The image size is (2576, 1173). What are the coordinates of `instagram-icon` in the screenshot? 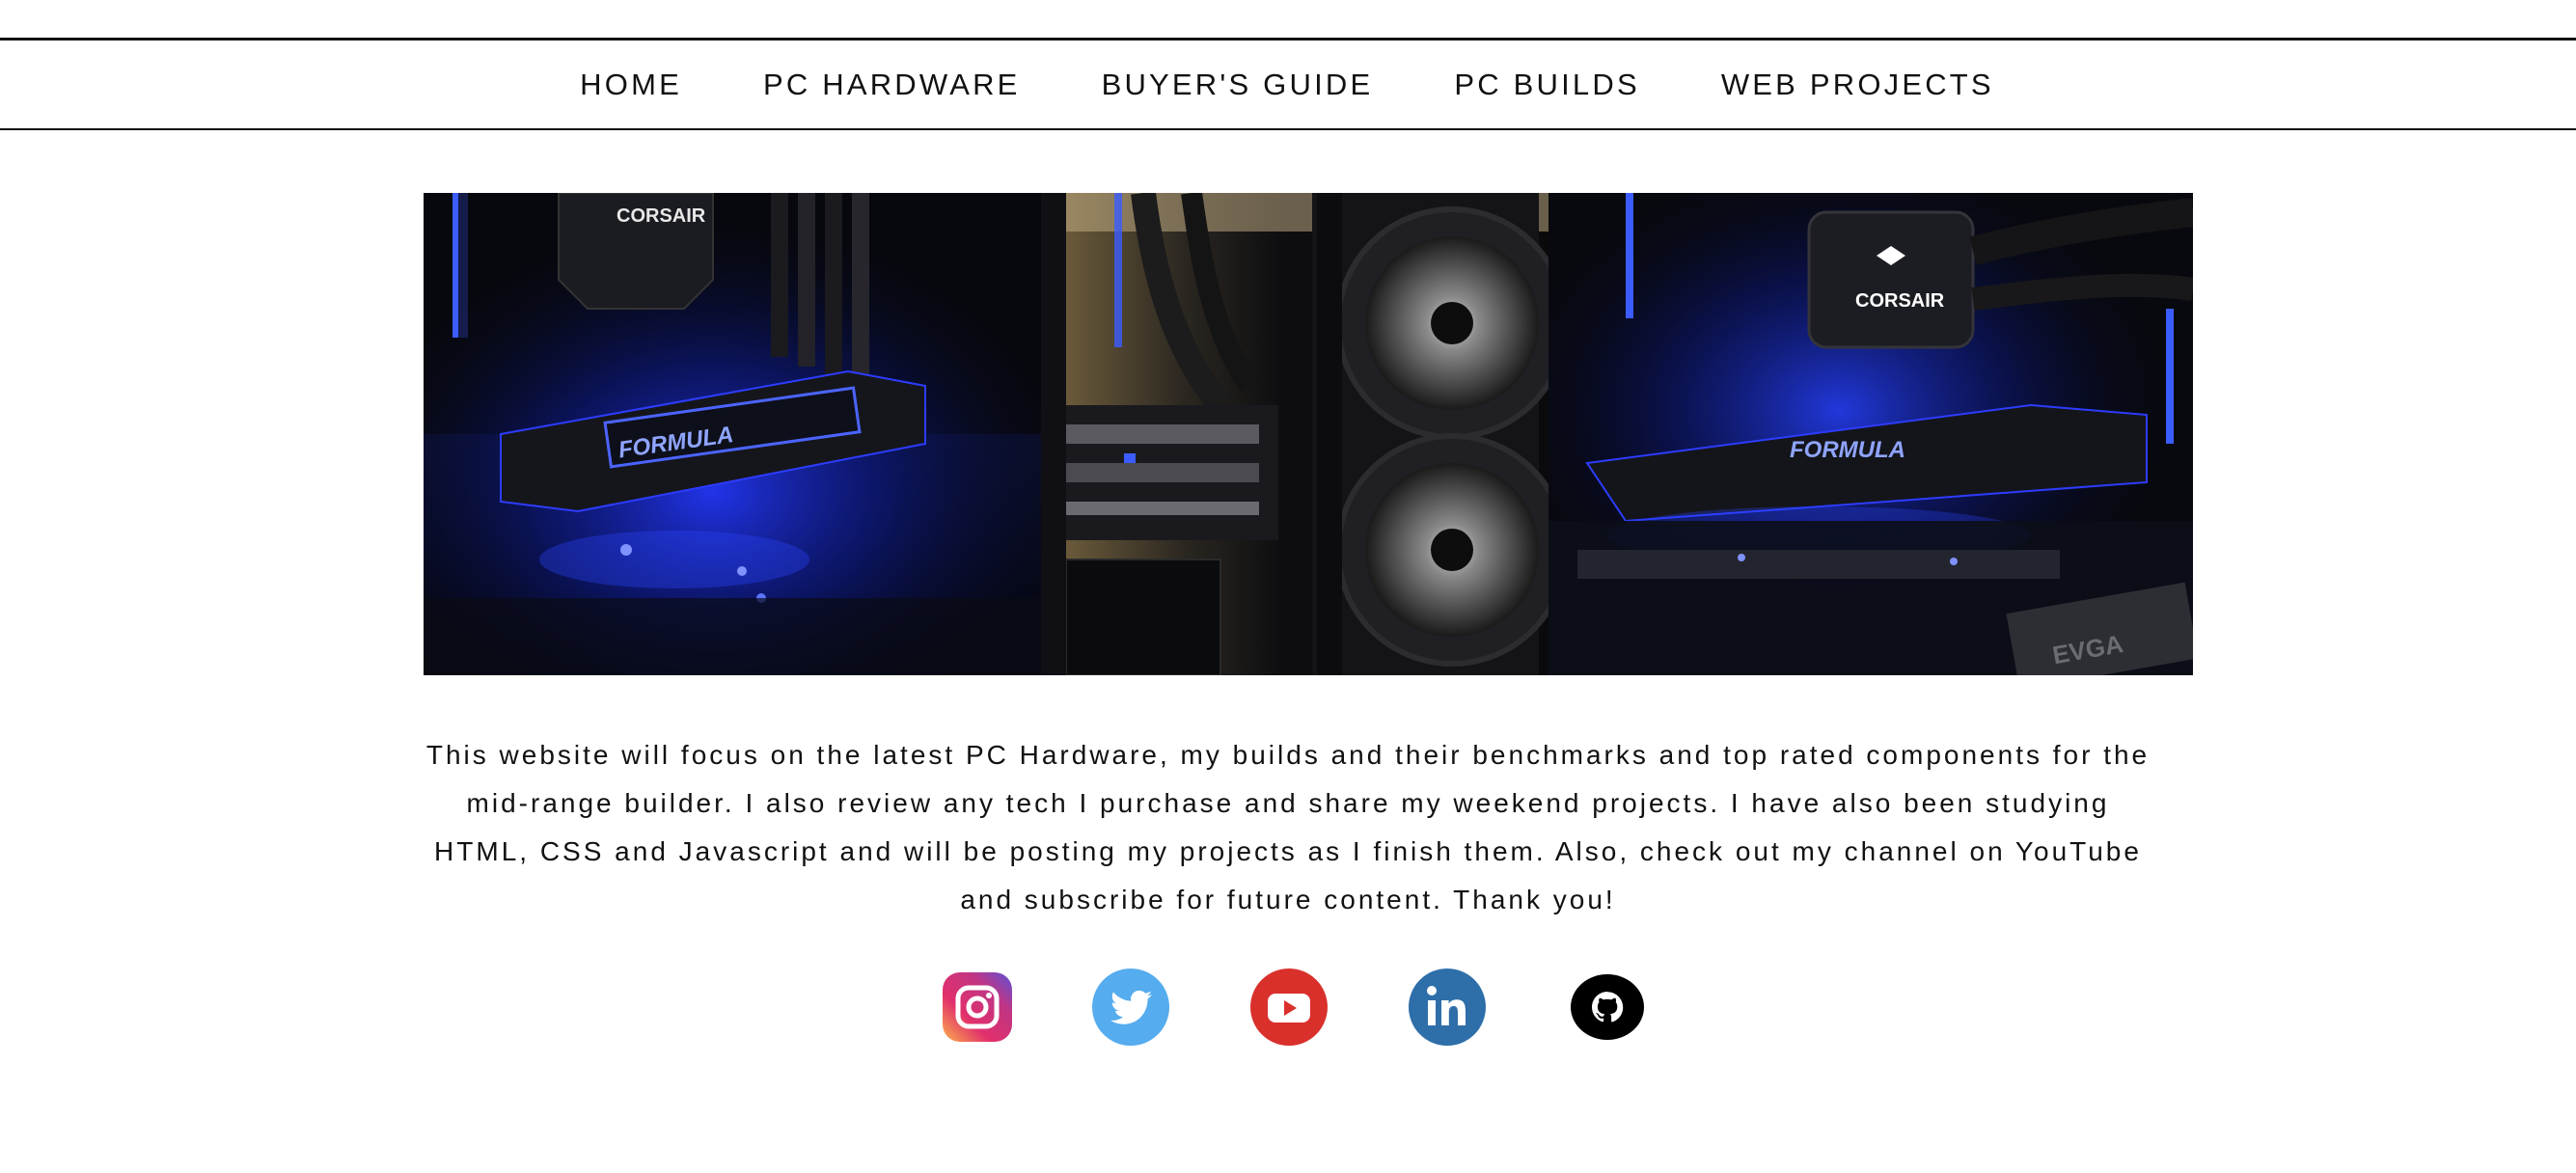 It's located at (977, 1007).